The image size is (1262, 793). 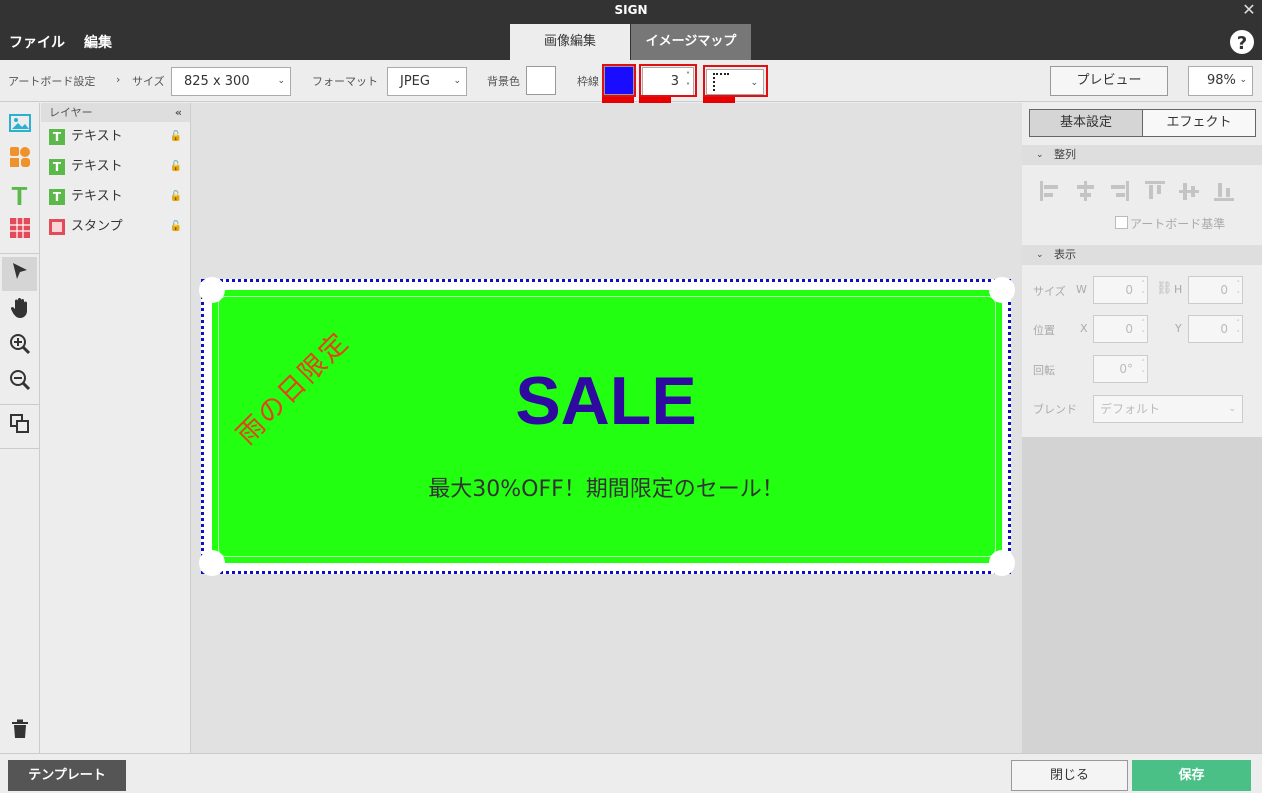 I want to click on arrange-icon, so click(x=19, y=428).